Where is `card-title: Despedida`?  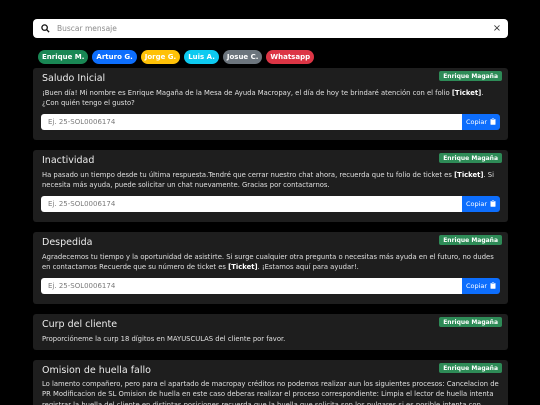 card-title: Despedida is located at coordinates (67, 242).